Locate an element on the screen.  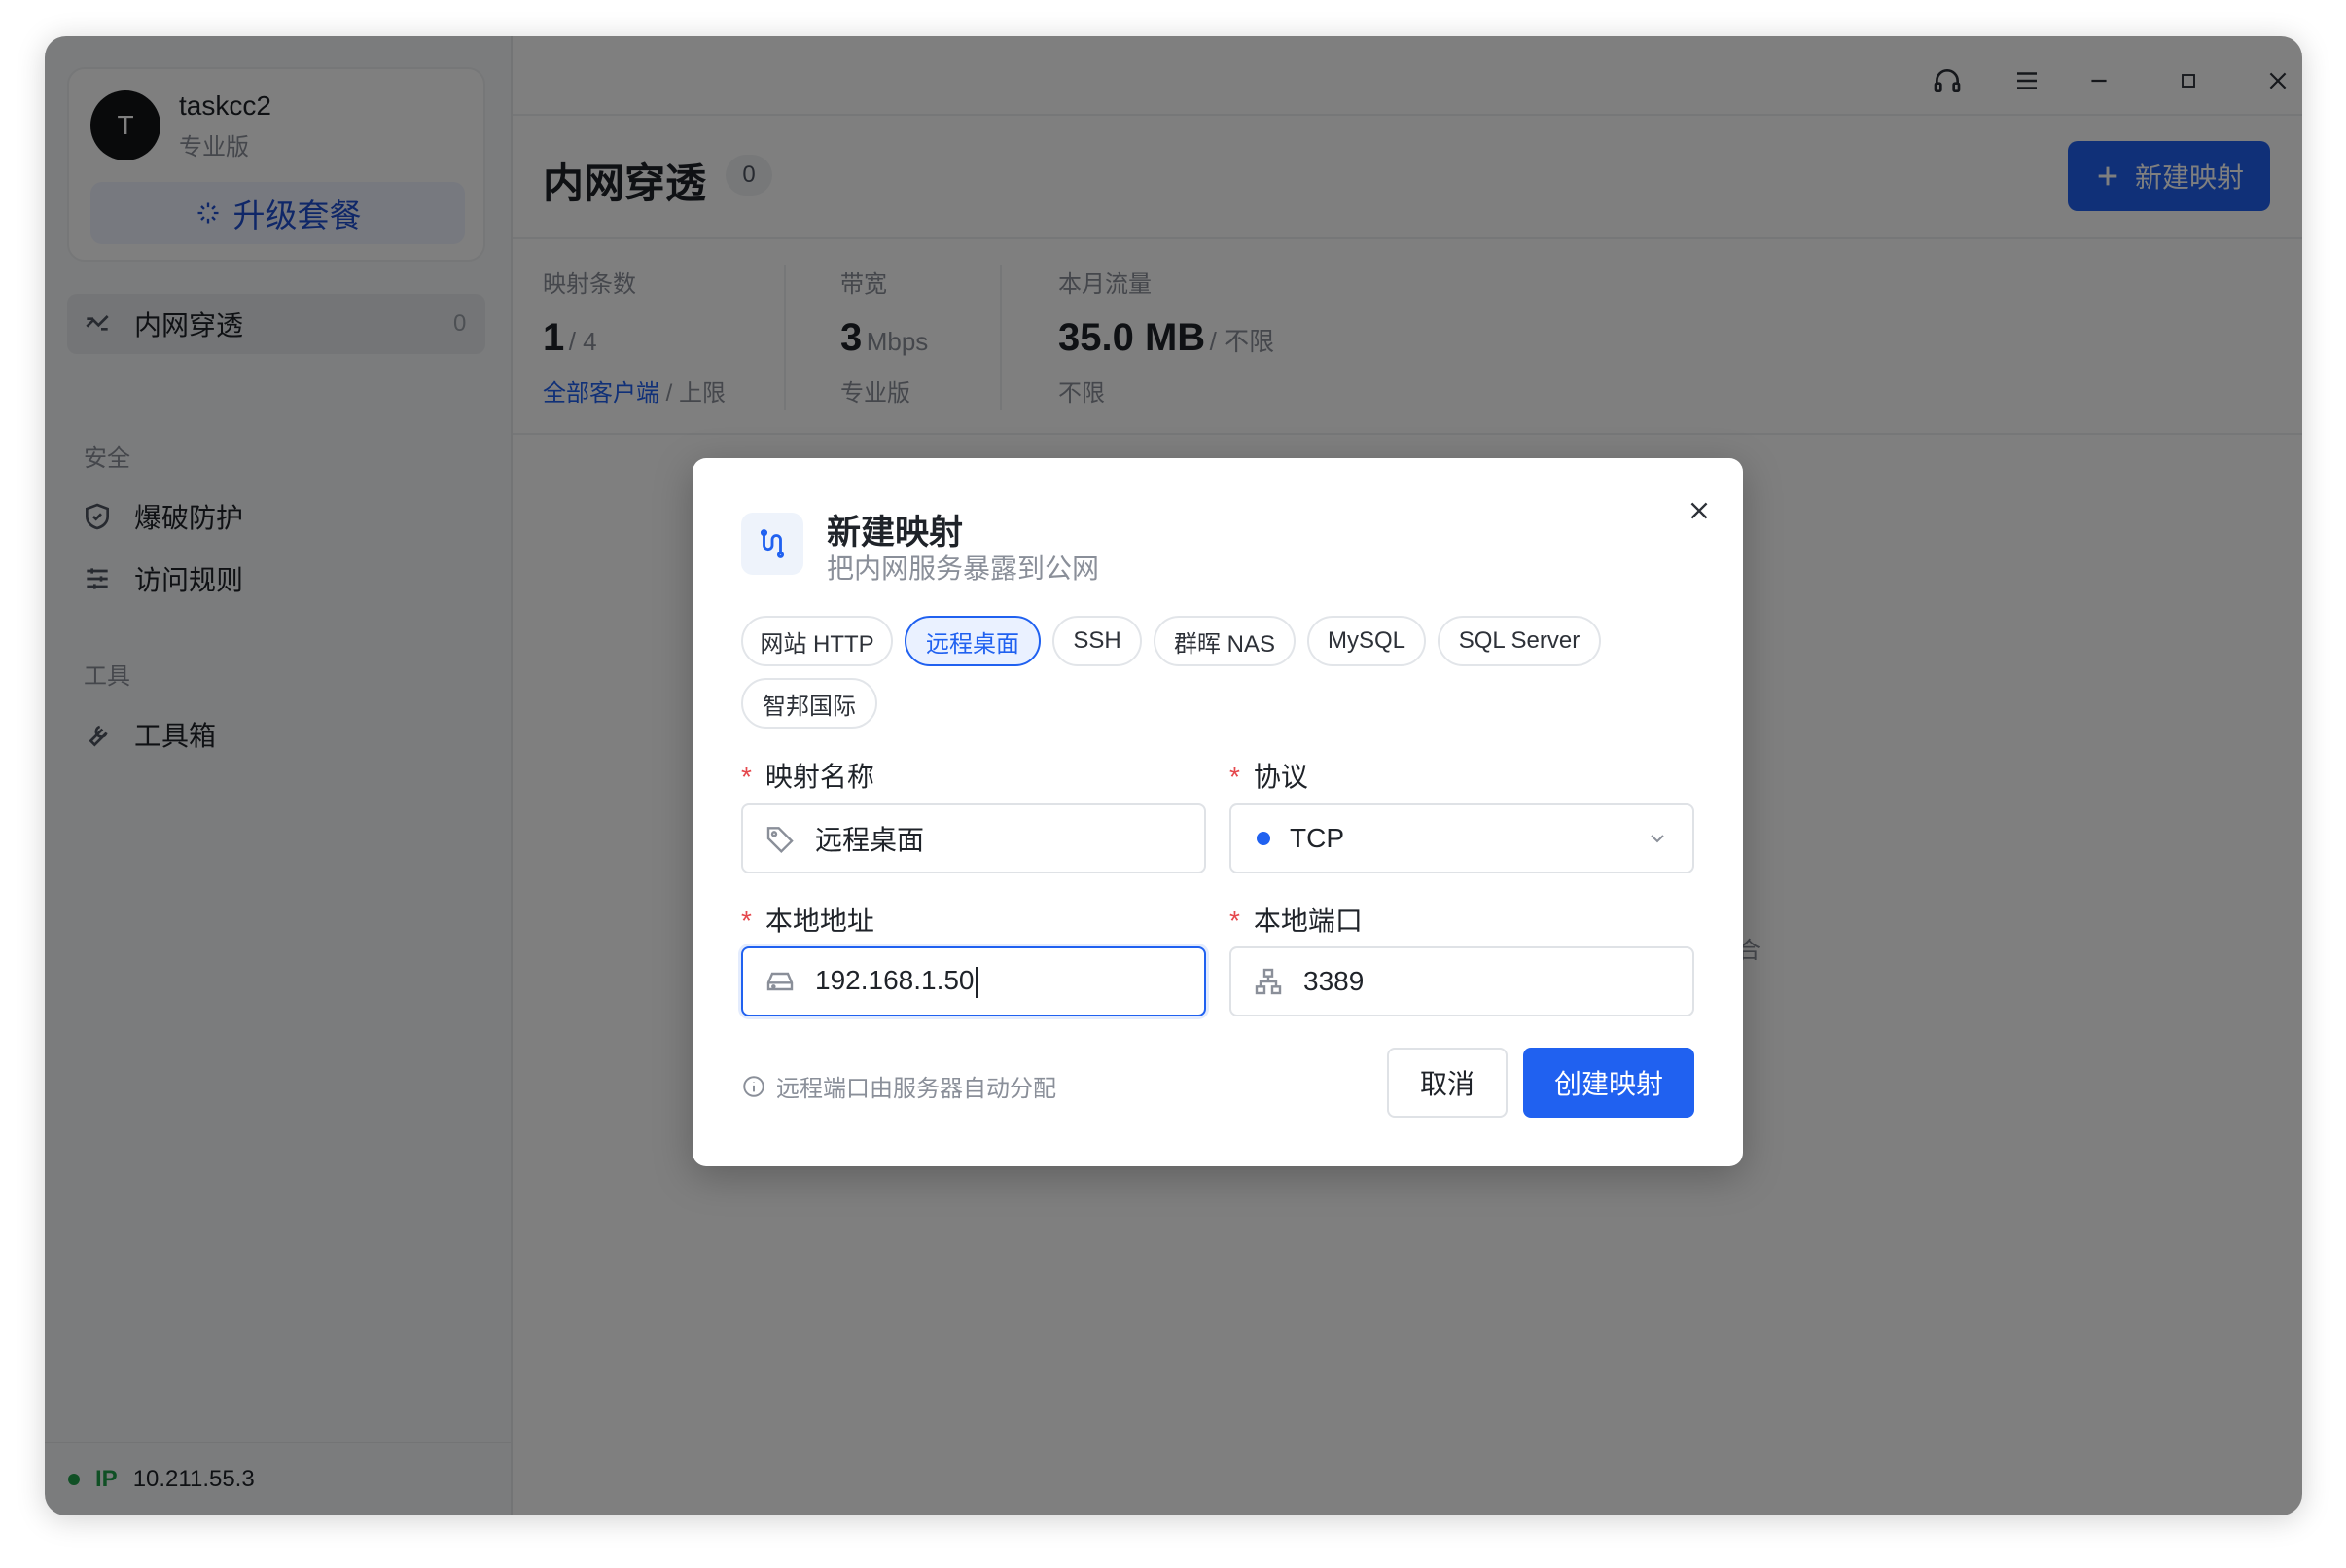
info-icon is located at coordinates (753, 1086).